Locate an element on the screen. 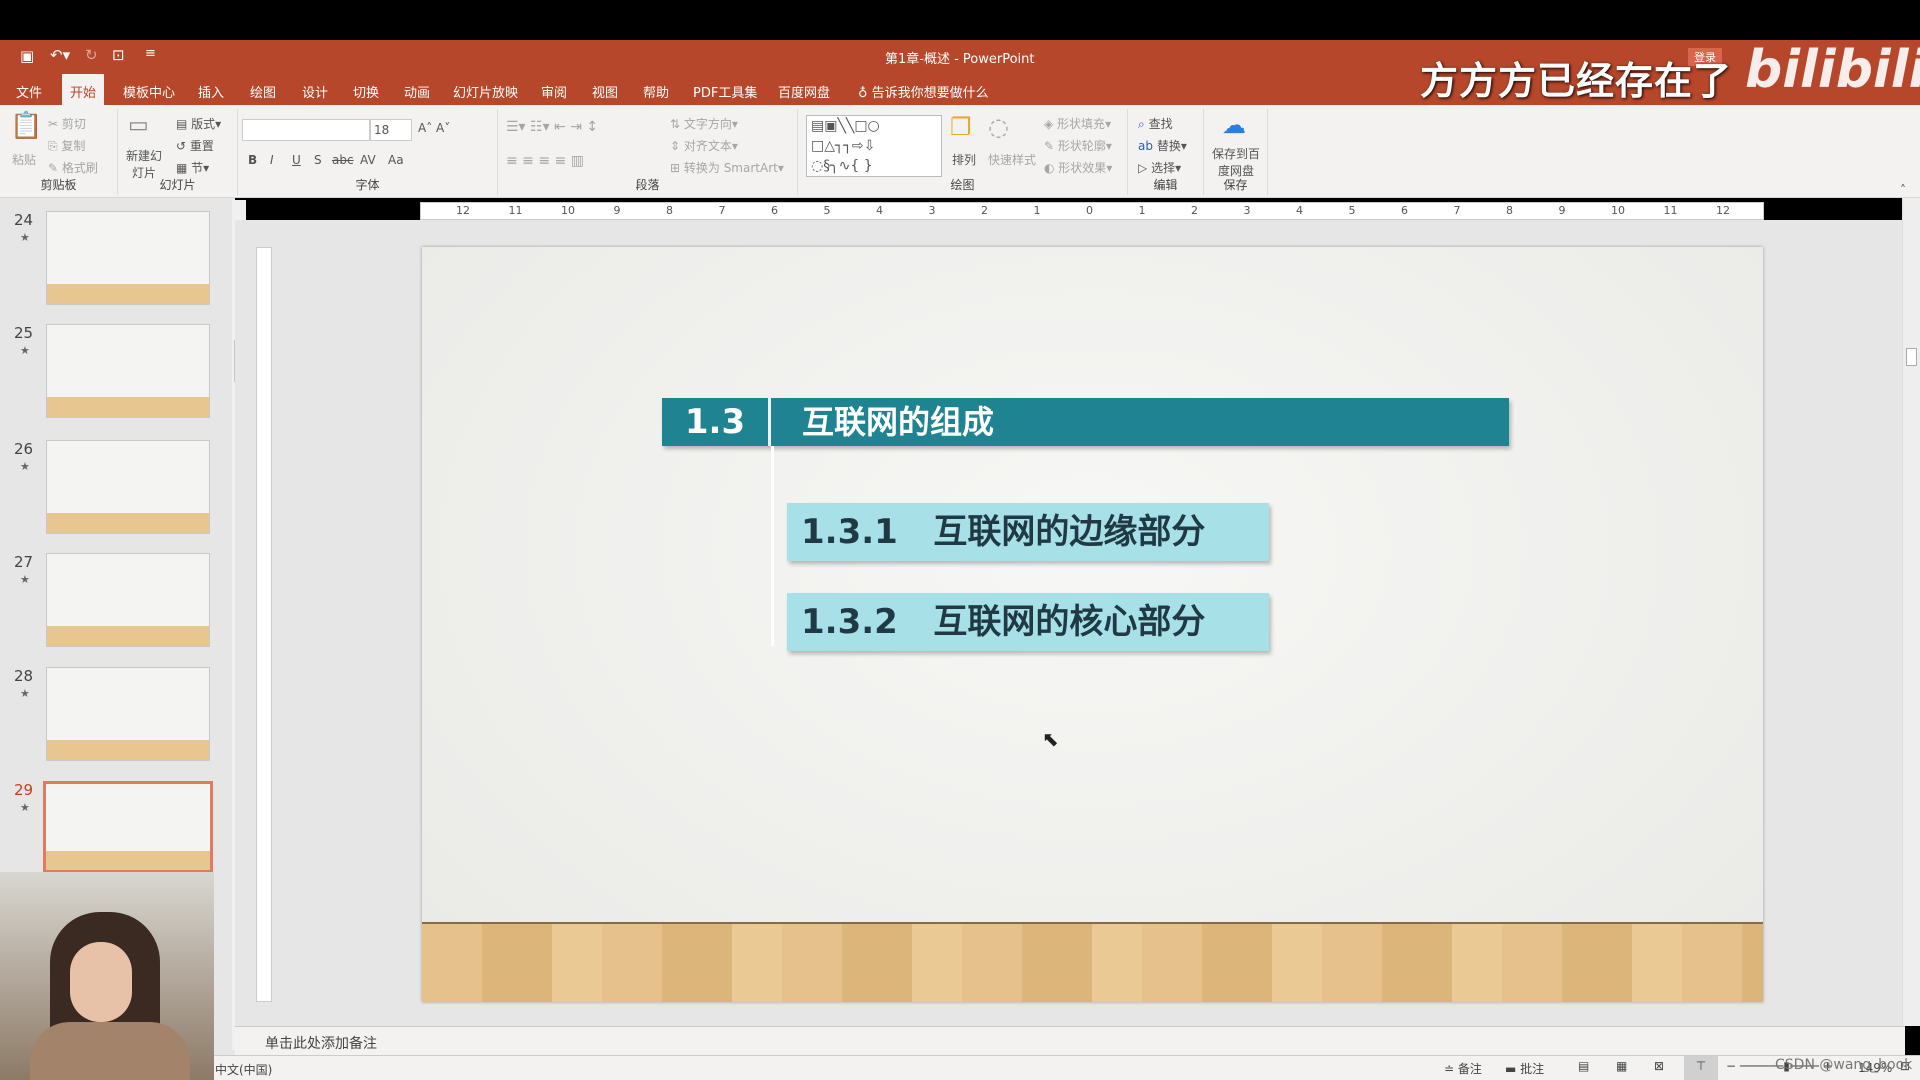  comments-button: ▬ 批注 is located at coordinates (1524, 1068).